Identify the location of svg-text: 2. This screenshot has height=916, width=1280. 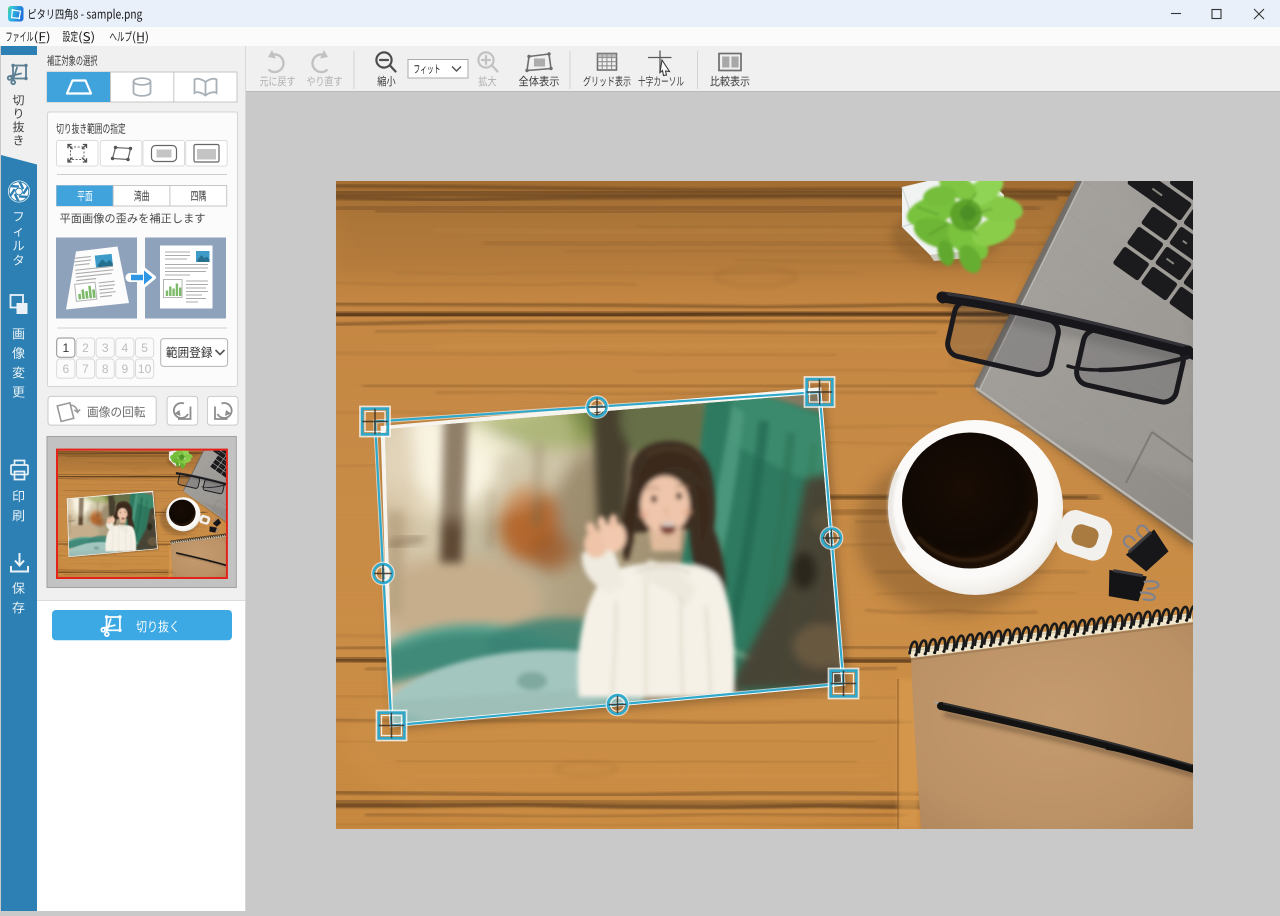
(85, 348).